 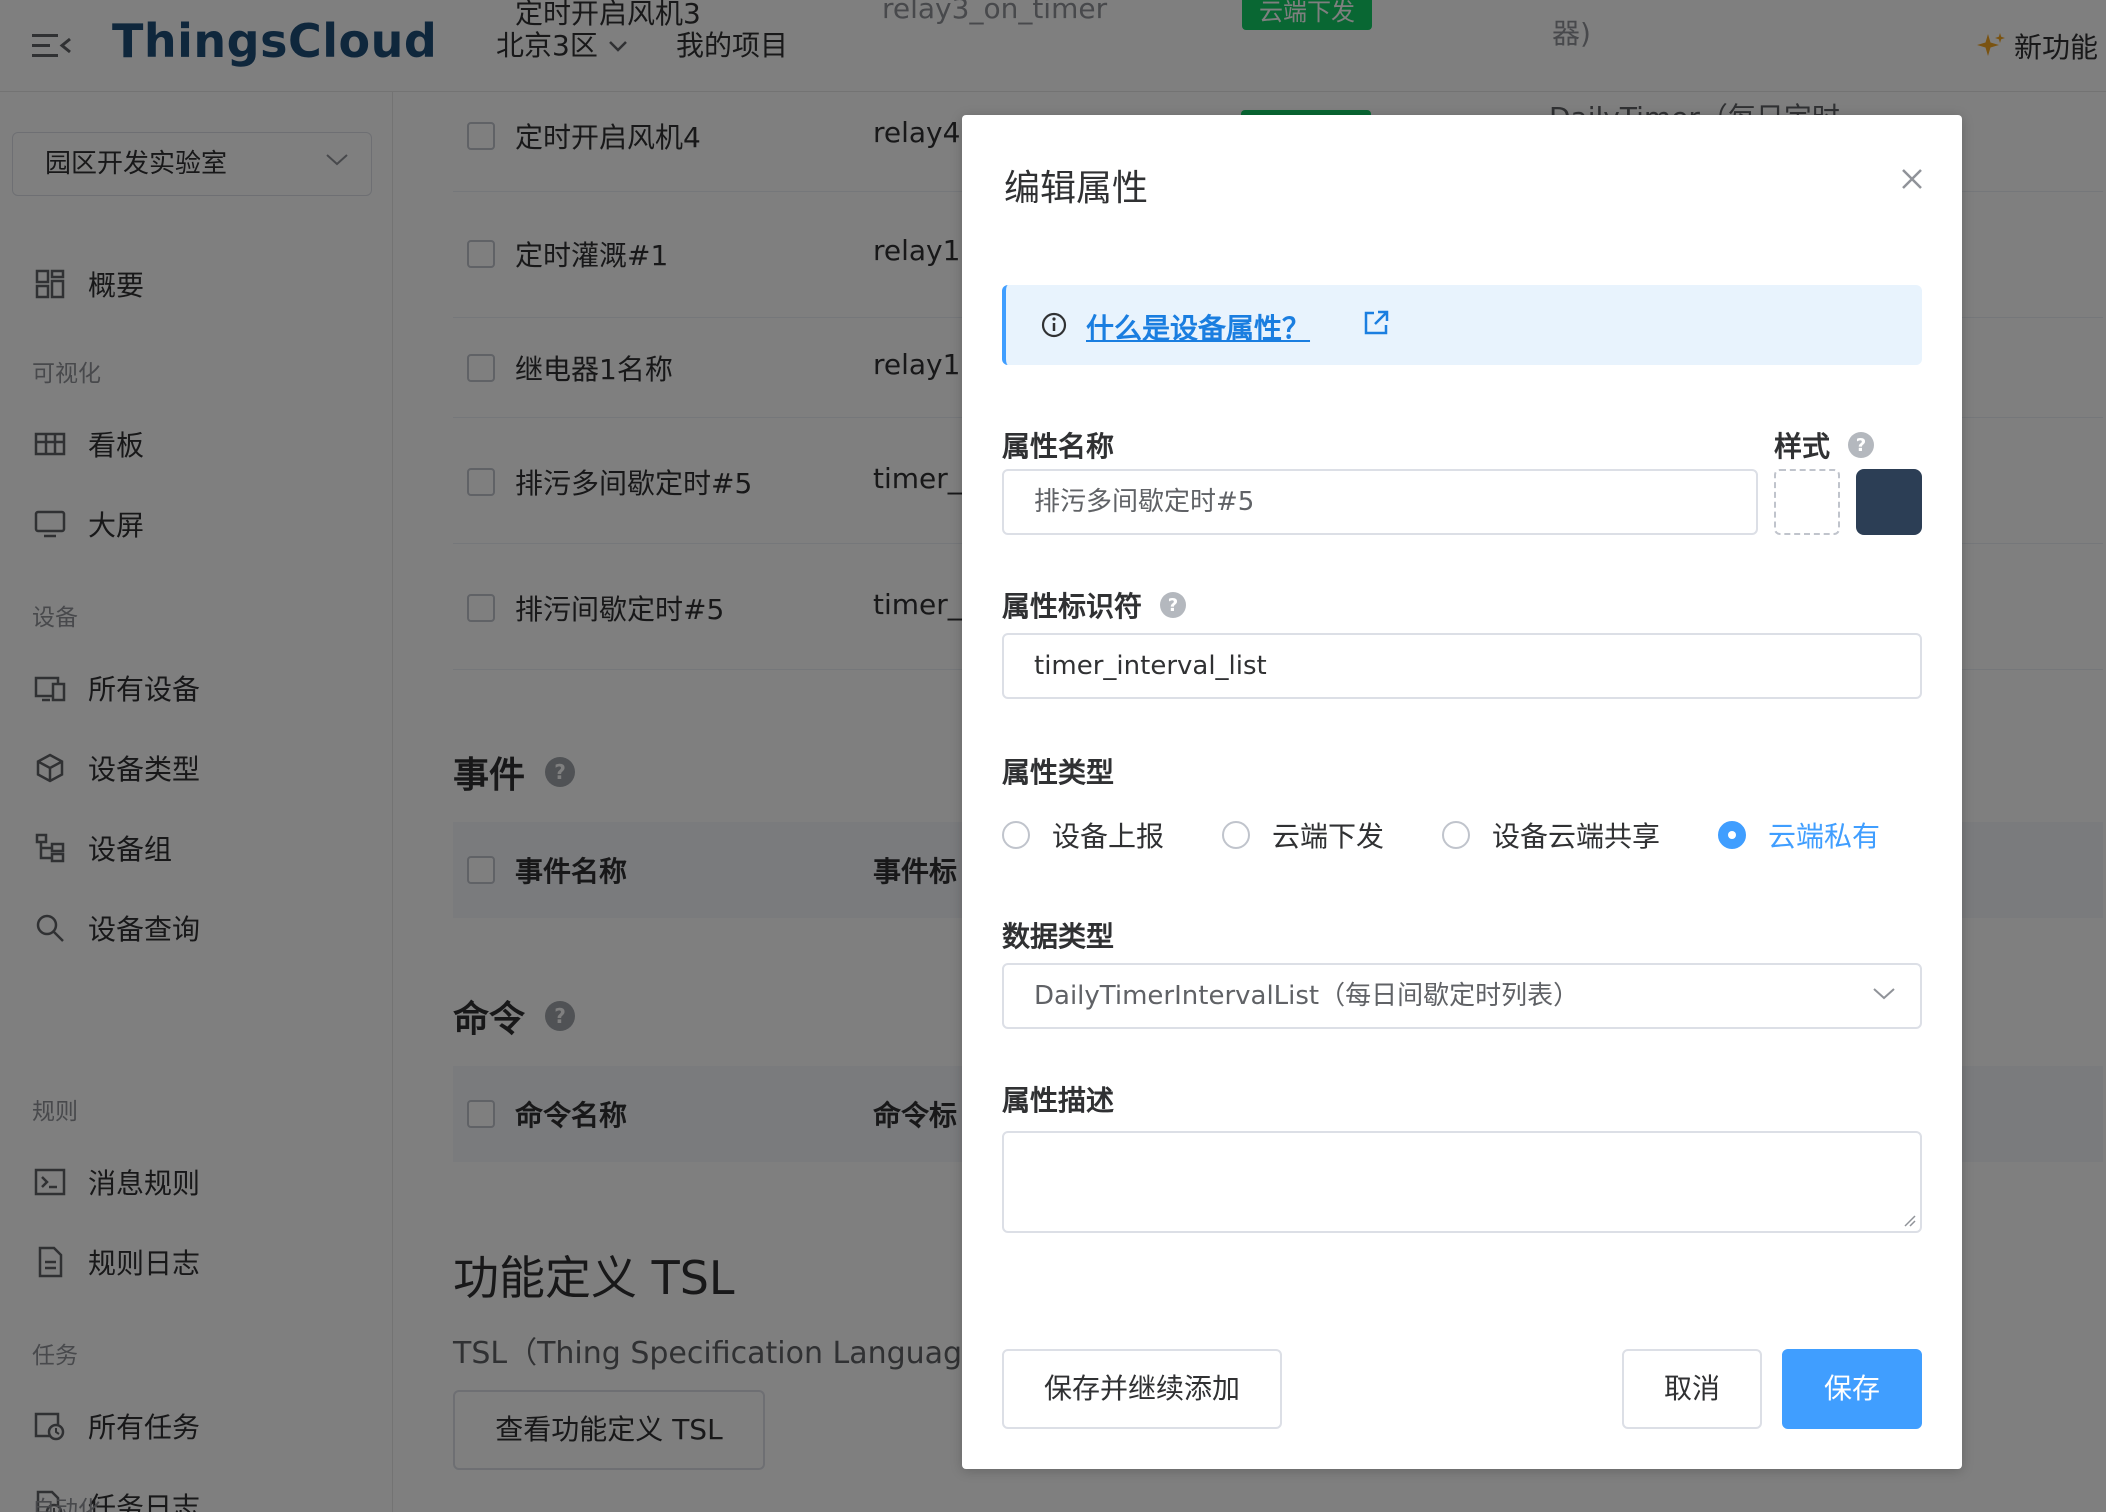 What do you see at coordinates (1912, 179) in the screenshot?
I see `close-icon` at bounding box center [1912, 179].